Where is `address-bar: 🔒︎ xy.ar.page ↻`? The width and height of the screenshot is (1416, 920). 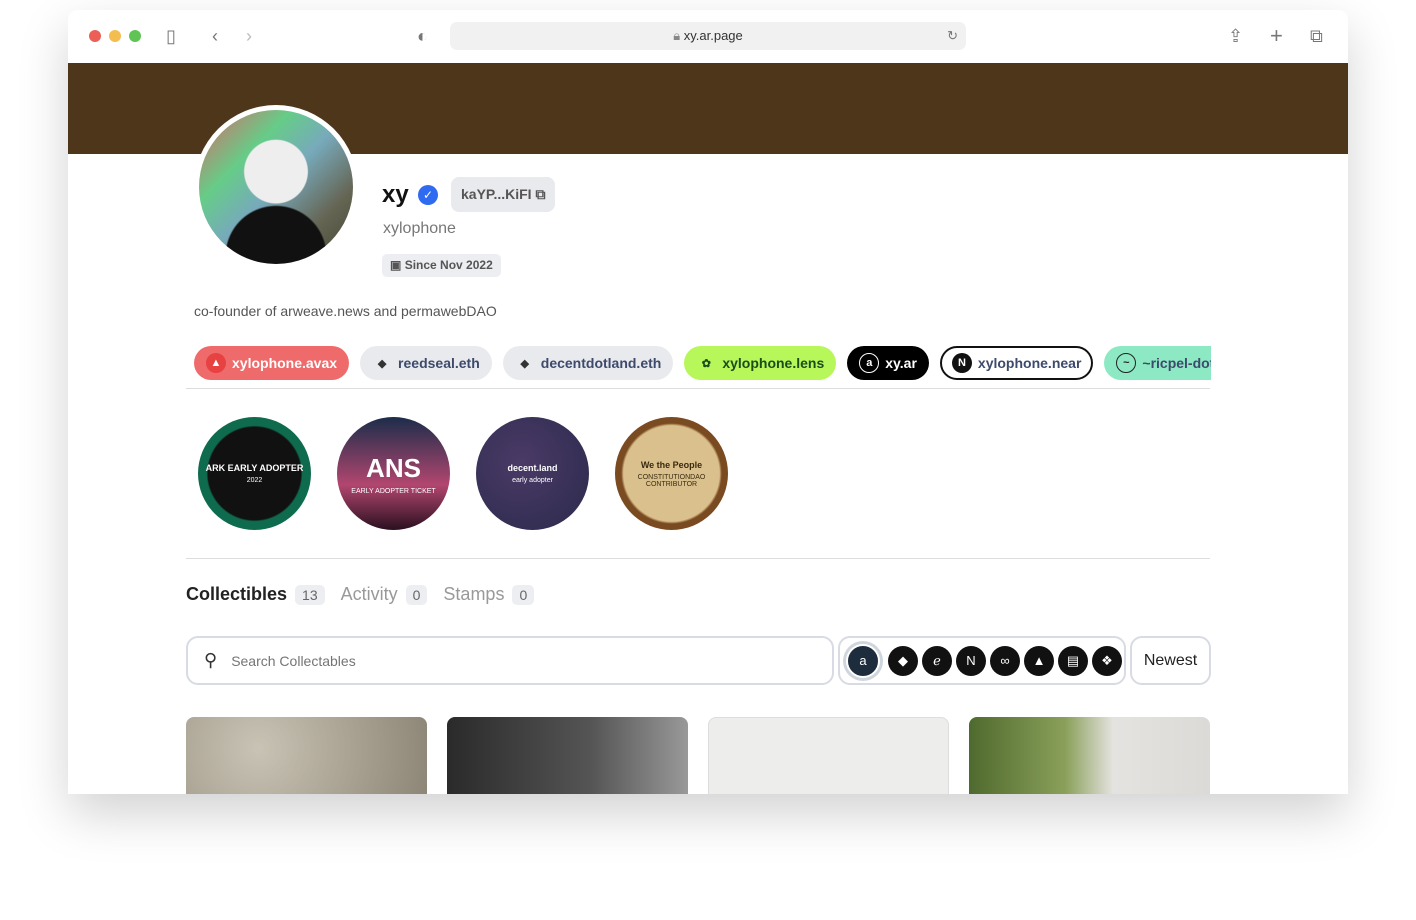
address-bar: 🔒︎ xy.ar.page ↻ is located at coordinates (708, 36).